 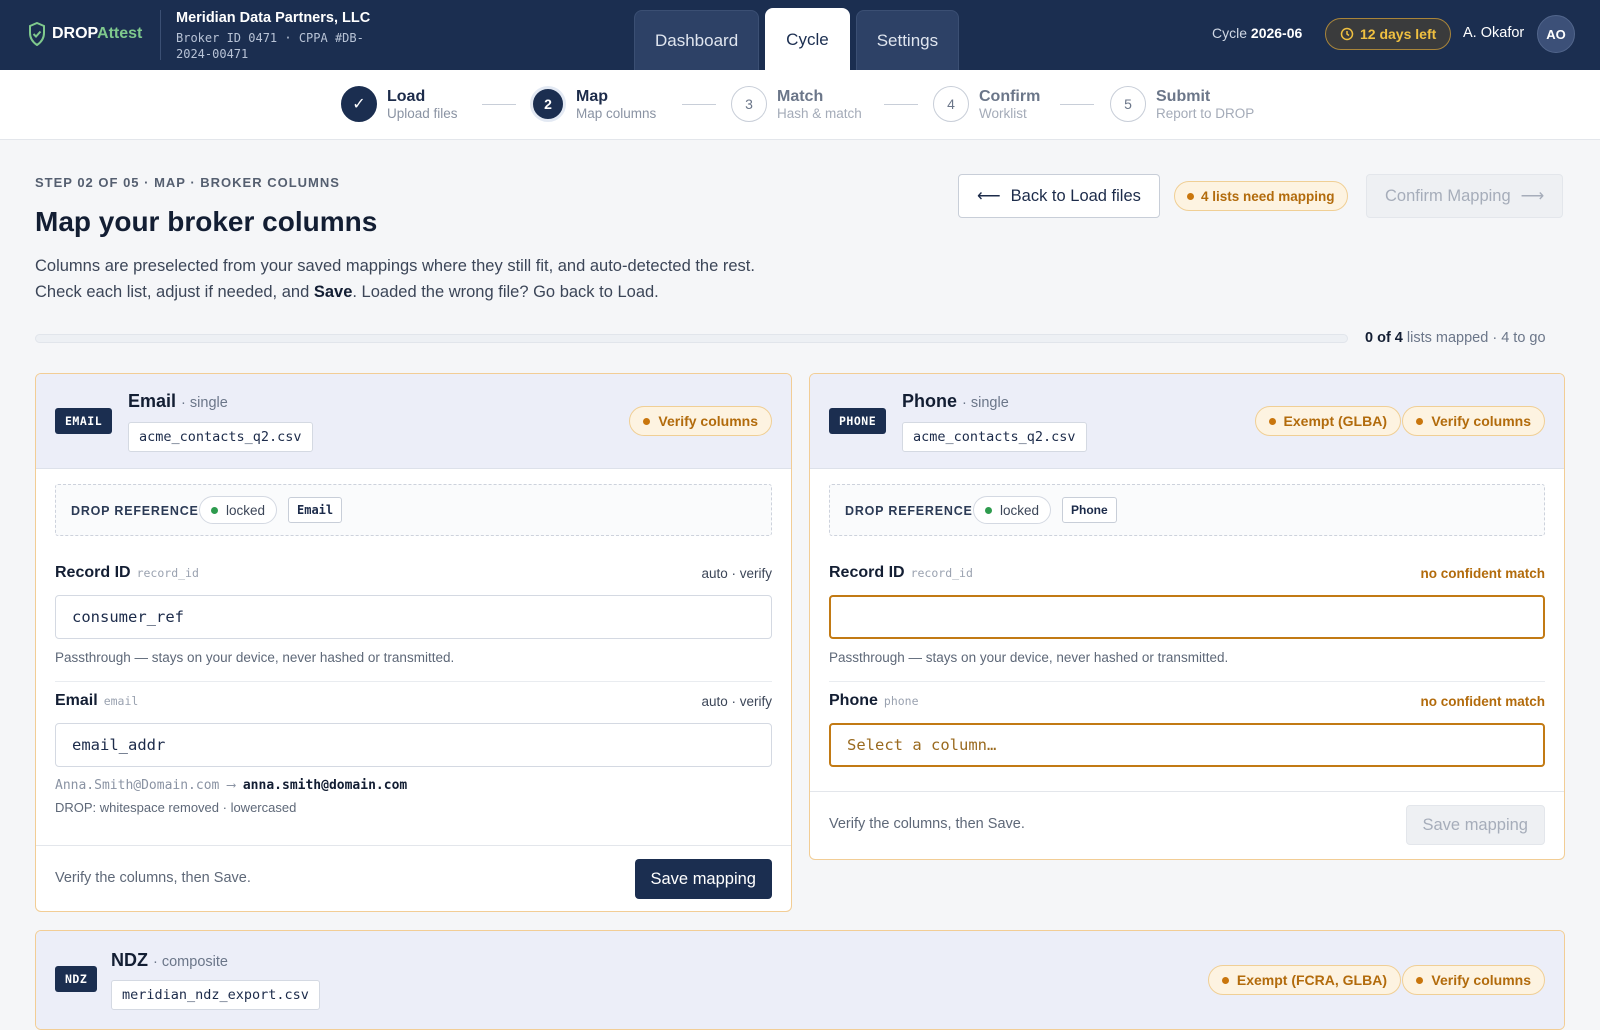 I want to click on exempt-badge: Exempt (FCRA, GLBA), so click(x=1304, y=980).